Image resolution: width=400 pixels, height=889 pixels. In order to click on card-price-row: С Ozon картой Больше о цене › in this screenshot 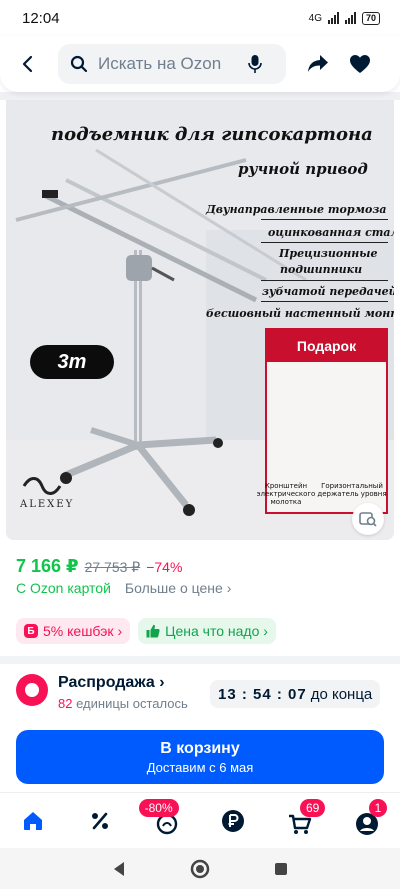, I will do `click(123, 588)`.